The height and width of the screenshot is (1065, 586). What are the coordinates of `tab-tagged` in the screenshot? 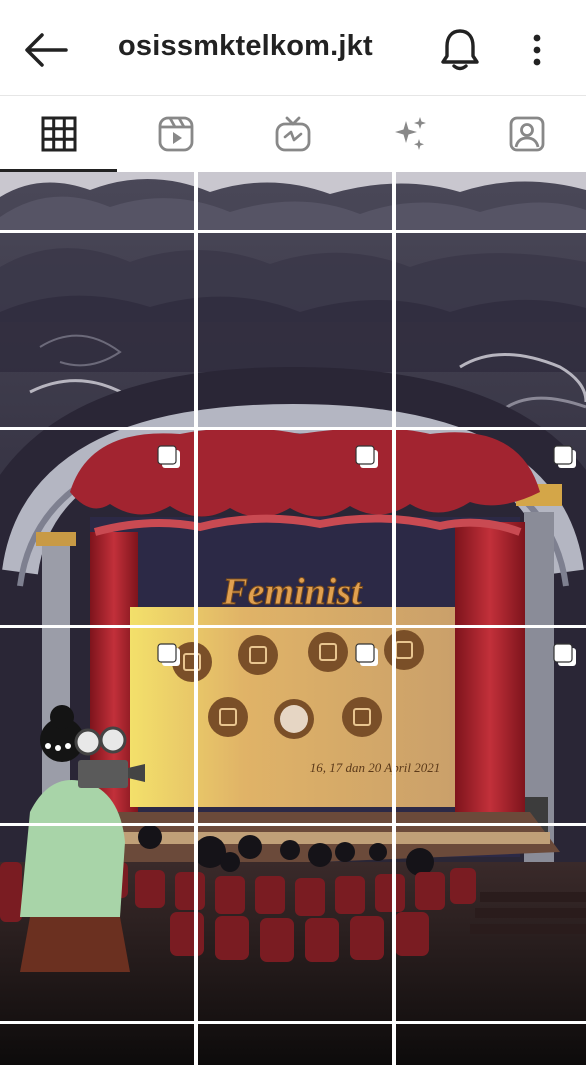 It's located at (526, 134).